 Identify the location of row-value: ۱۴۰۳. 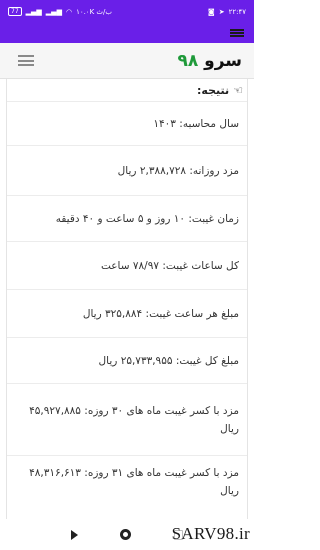
(164, 123).